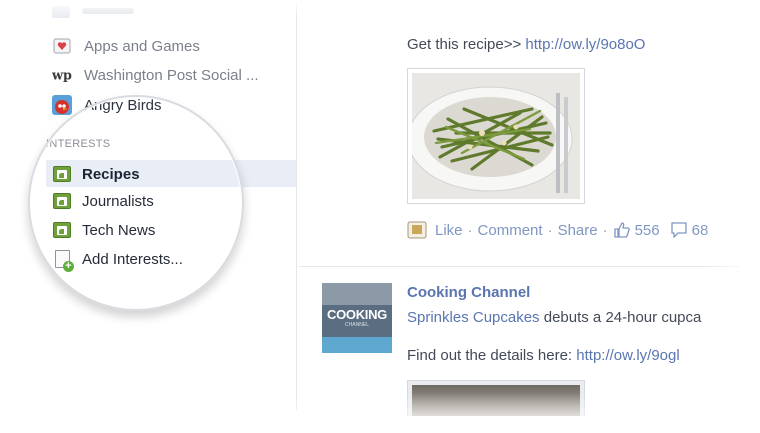 This screenshot has width=760, height=433. Describe the element at coordinates (63, 260) in the screenshot. I see `add-interests-icon: +` at that location.